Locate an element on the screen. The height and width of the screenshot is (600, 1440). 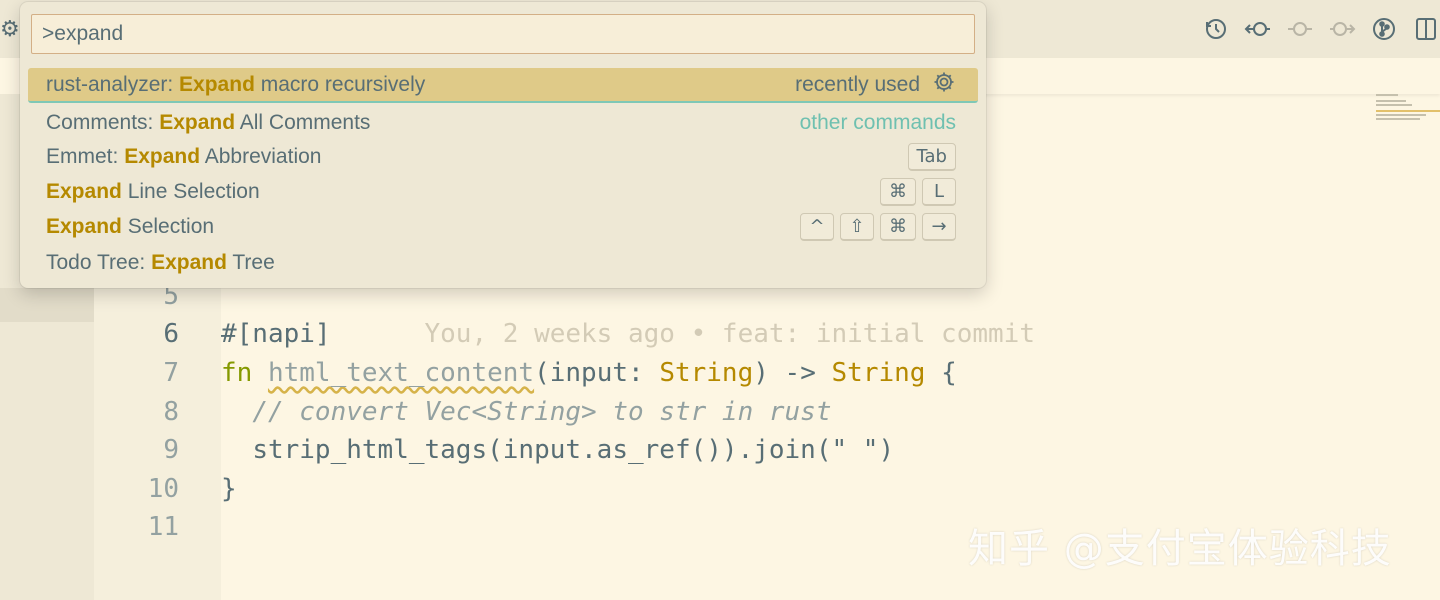
return-arrow: ) -> is located at coordinates (792, 373).